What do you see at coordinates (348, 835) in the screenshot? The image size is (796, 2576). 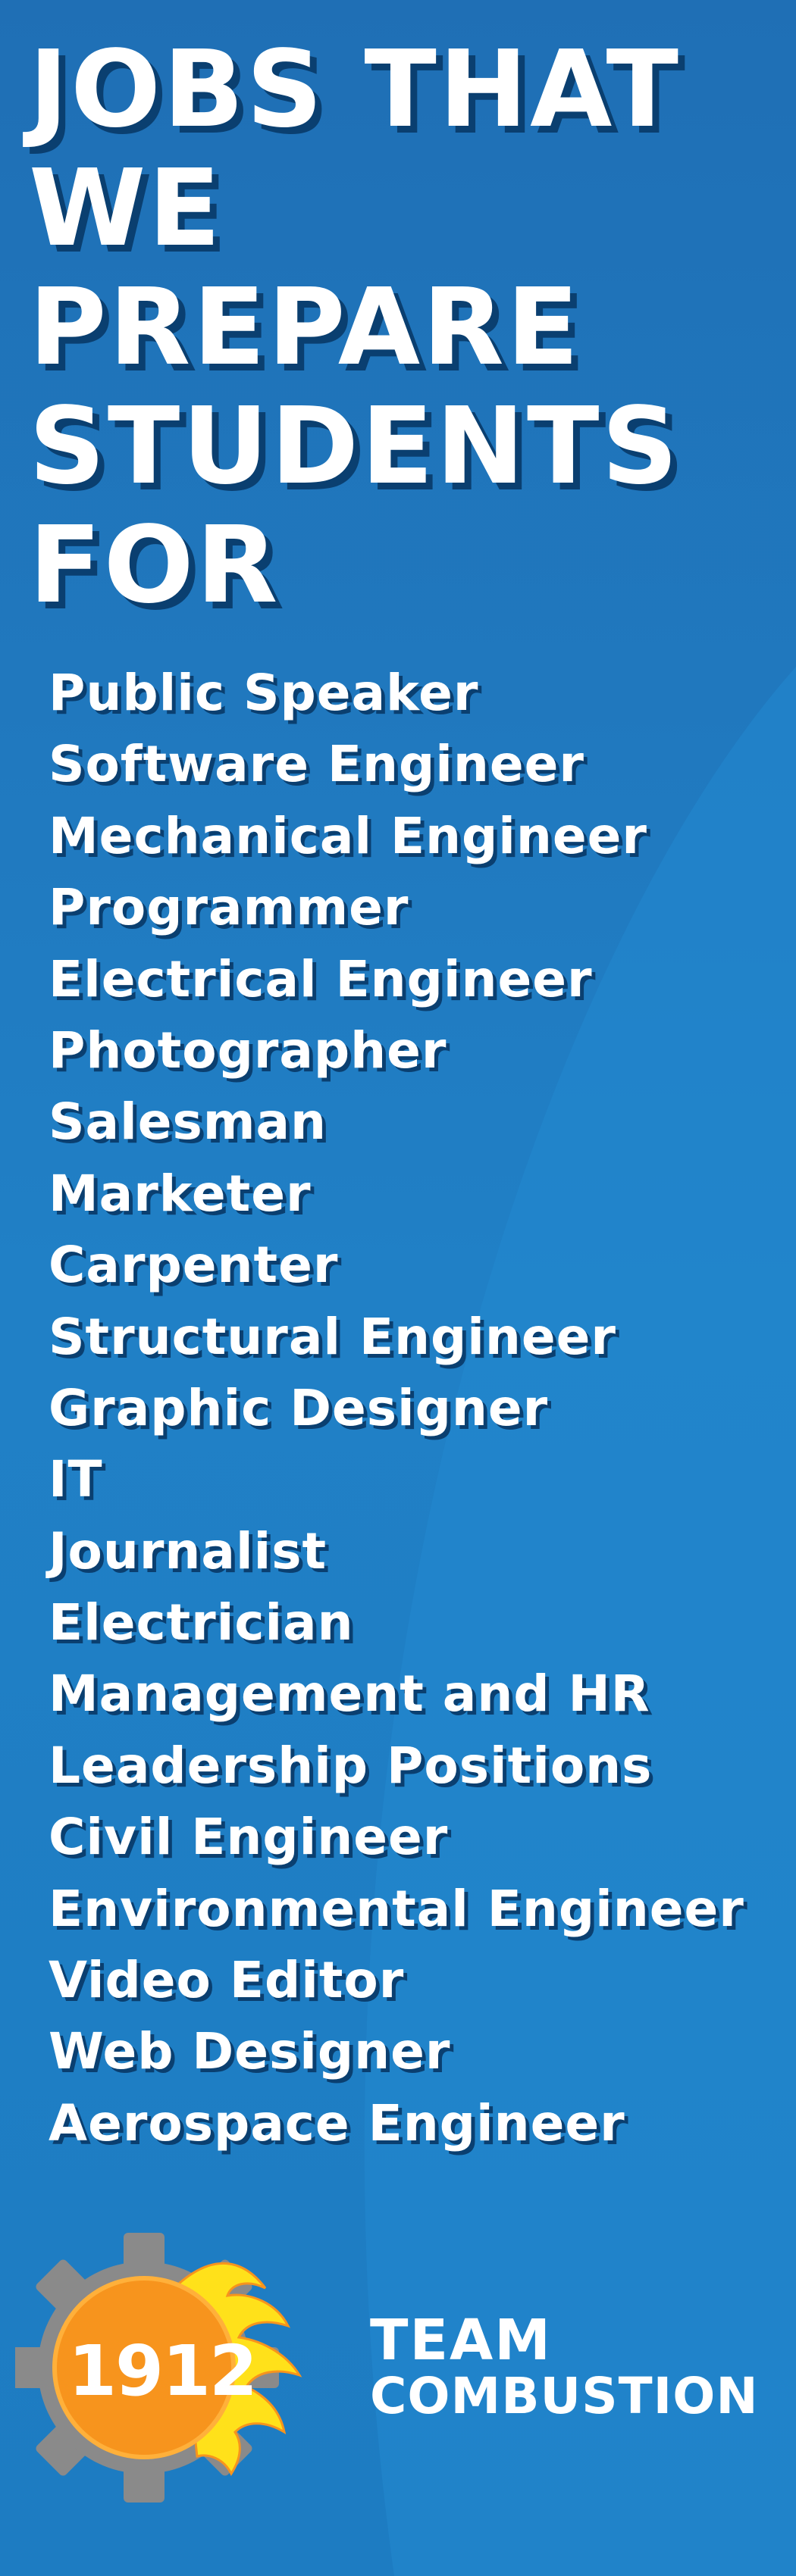 I see `job-item: Mechanical Engineer` at bounding box center [348, 835].